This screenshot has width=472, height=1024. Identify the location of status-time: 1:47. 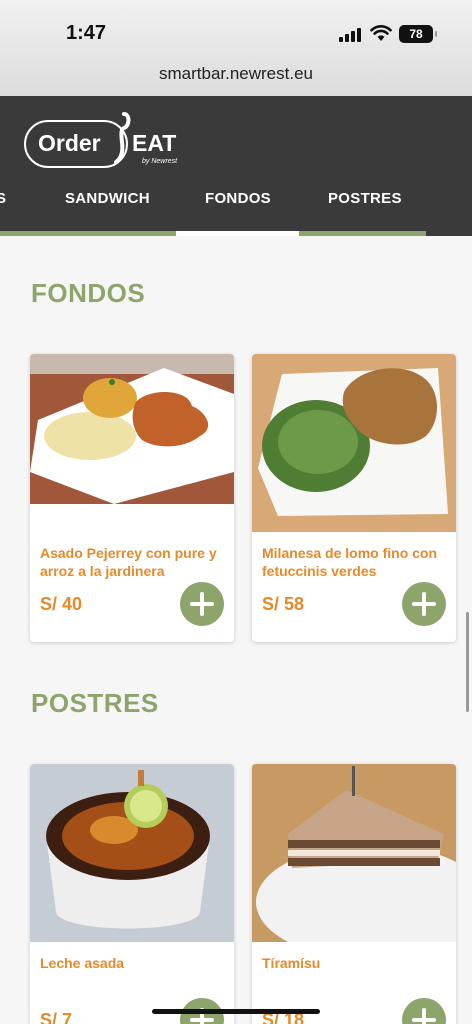
(86, 33).